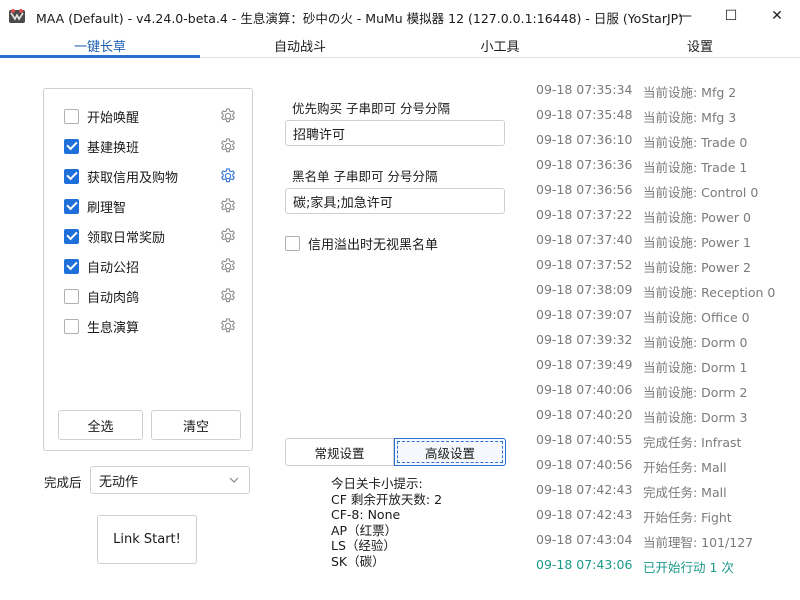 The image size is (800, 600). I want to click on log-message: 当前设施: Mfg 2, so click(690, 92).